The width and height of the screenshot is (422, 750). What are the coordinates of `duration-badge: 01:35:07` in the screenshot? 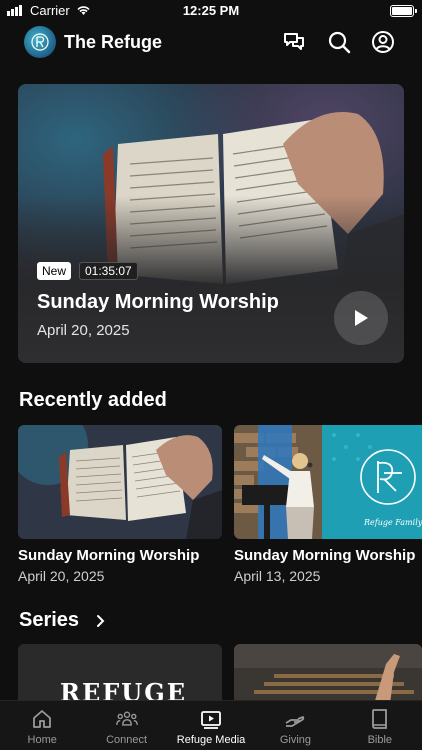 It's located at (108, 271).